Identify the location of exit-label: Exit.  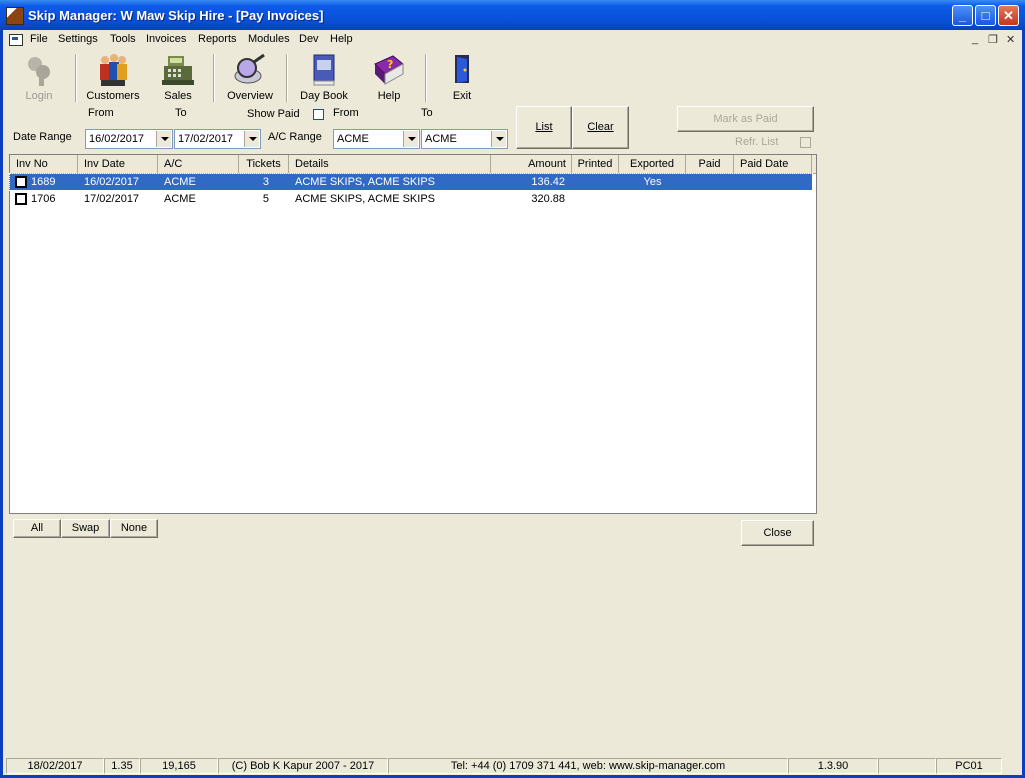
(462, 96).